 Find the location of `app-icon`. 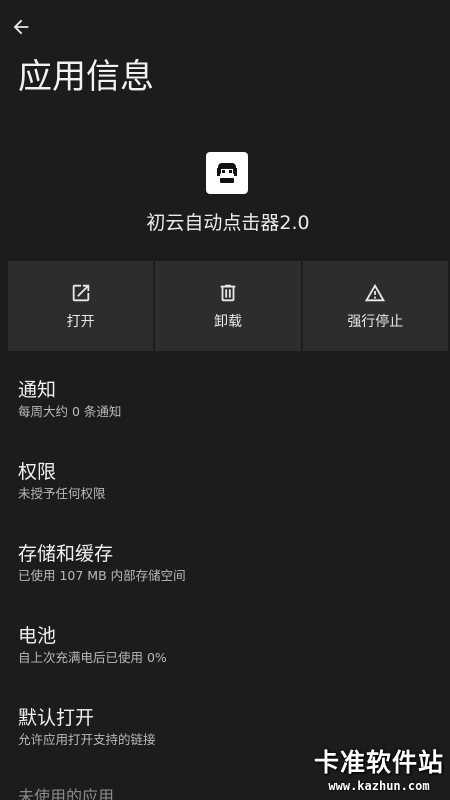

app-icon is located at coordinates (227, 173).